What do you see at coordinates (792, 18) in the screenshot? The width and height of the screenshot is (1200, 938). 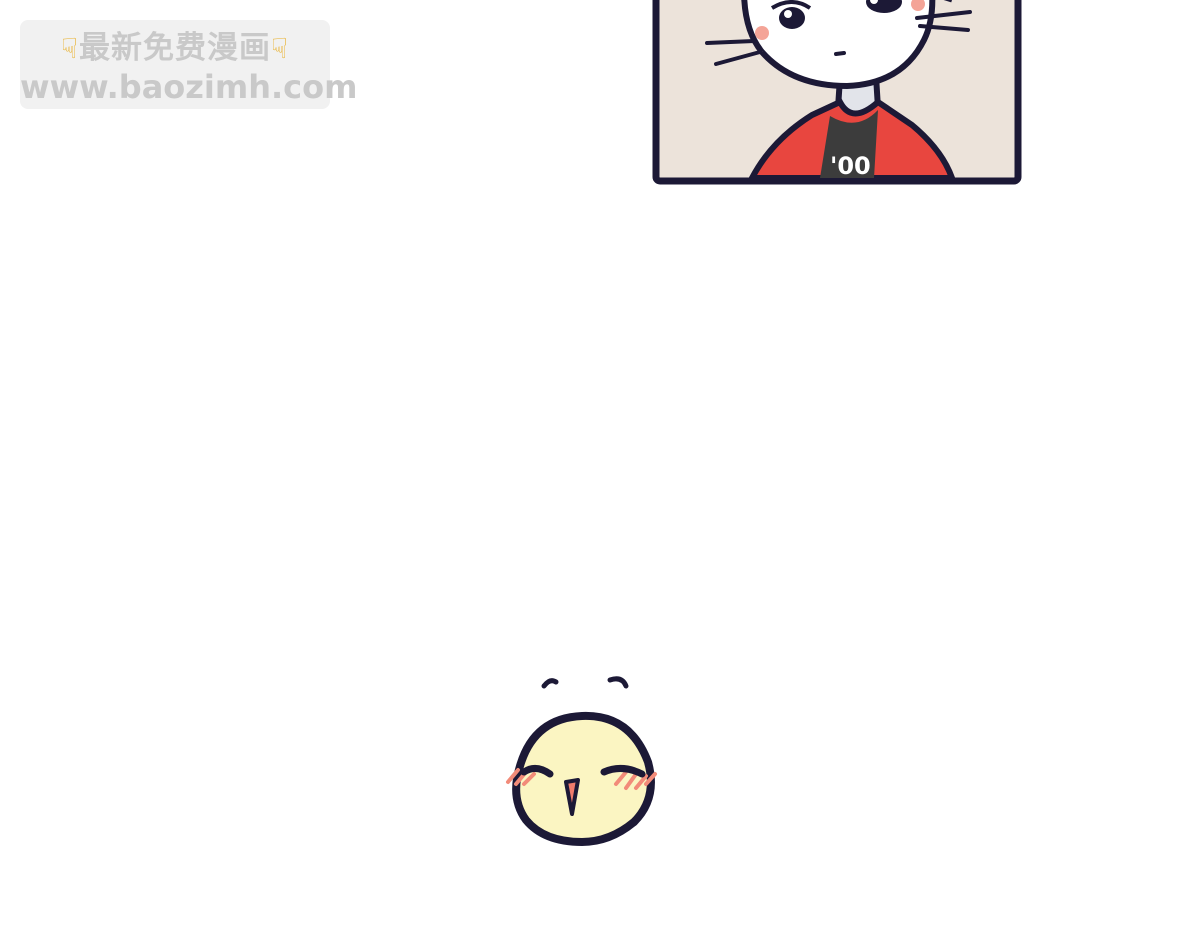 I see `left-eye` at bounding box center [792, 18].